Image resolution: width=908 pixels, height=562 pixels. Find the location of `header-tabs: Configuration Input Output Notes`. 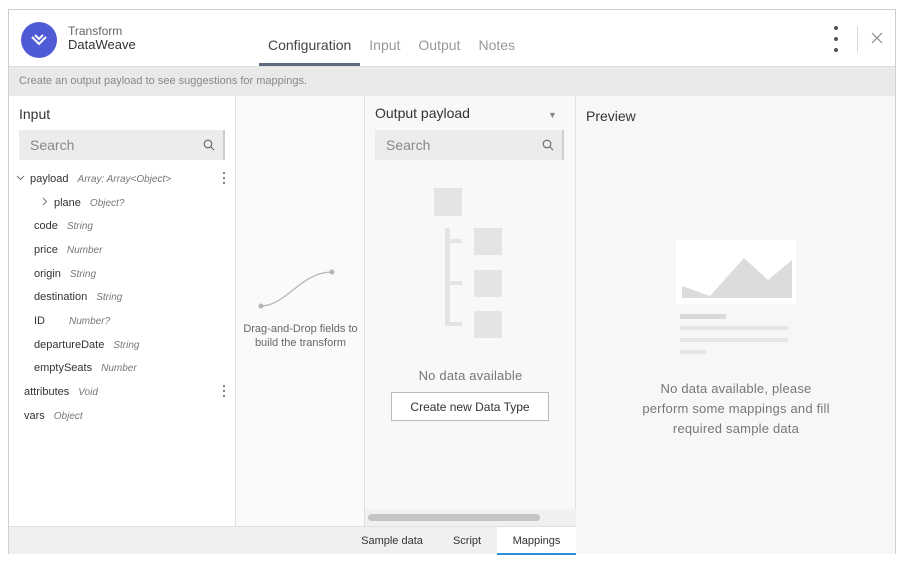

header-tabs: Configuration Input Output Notes is located at coordinates (391, 38).